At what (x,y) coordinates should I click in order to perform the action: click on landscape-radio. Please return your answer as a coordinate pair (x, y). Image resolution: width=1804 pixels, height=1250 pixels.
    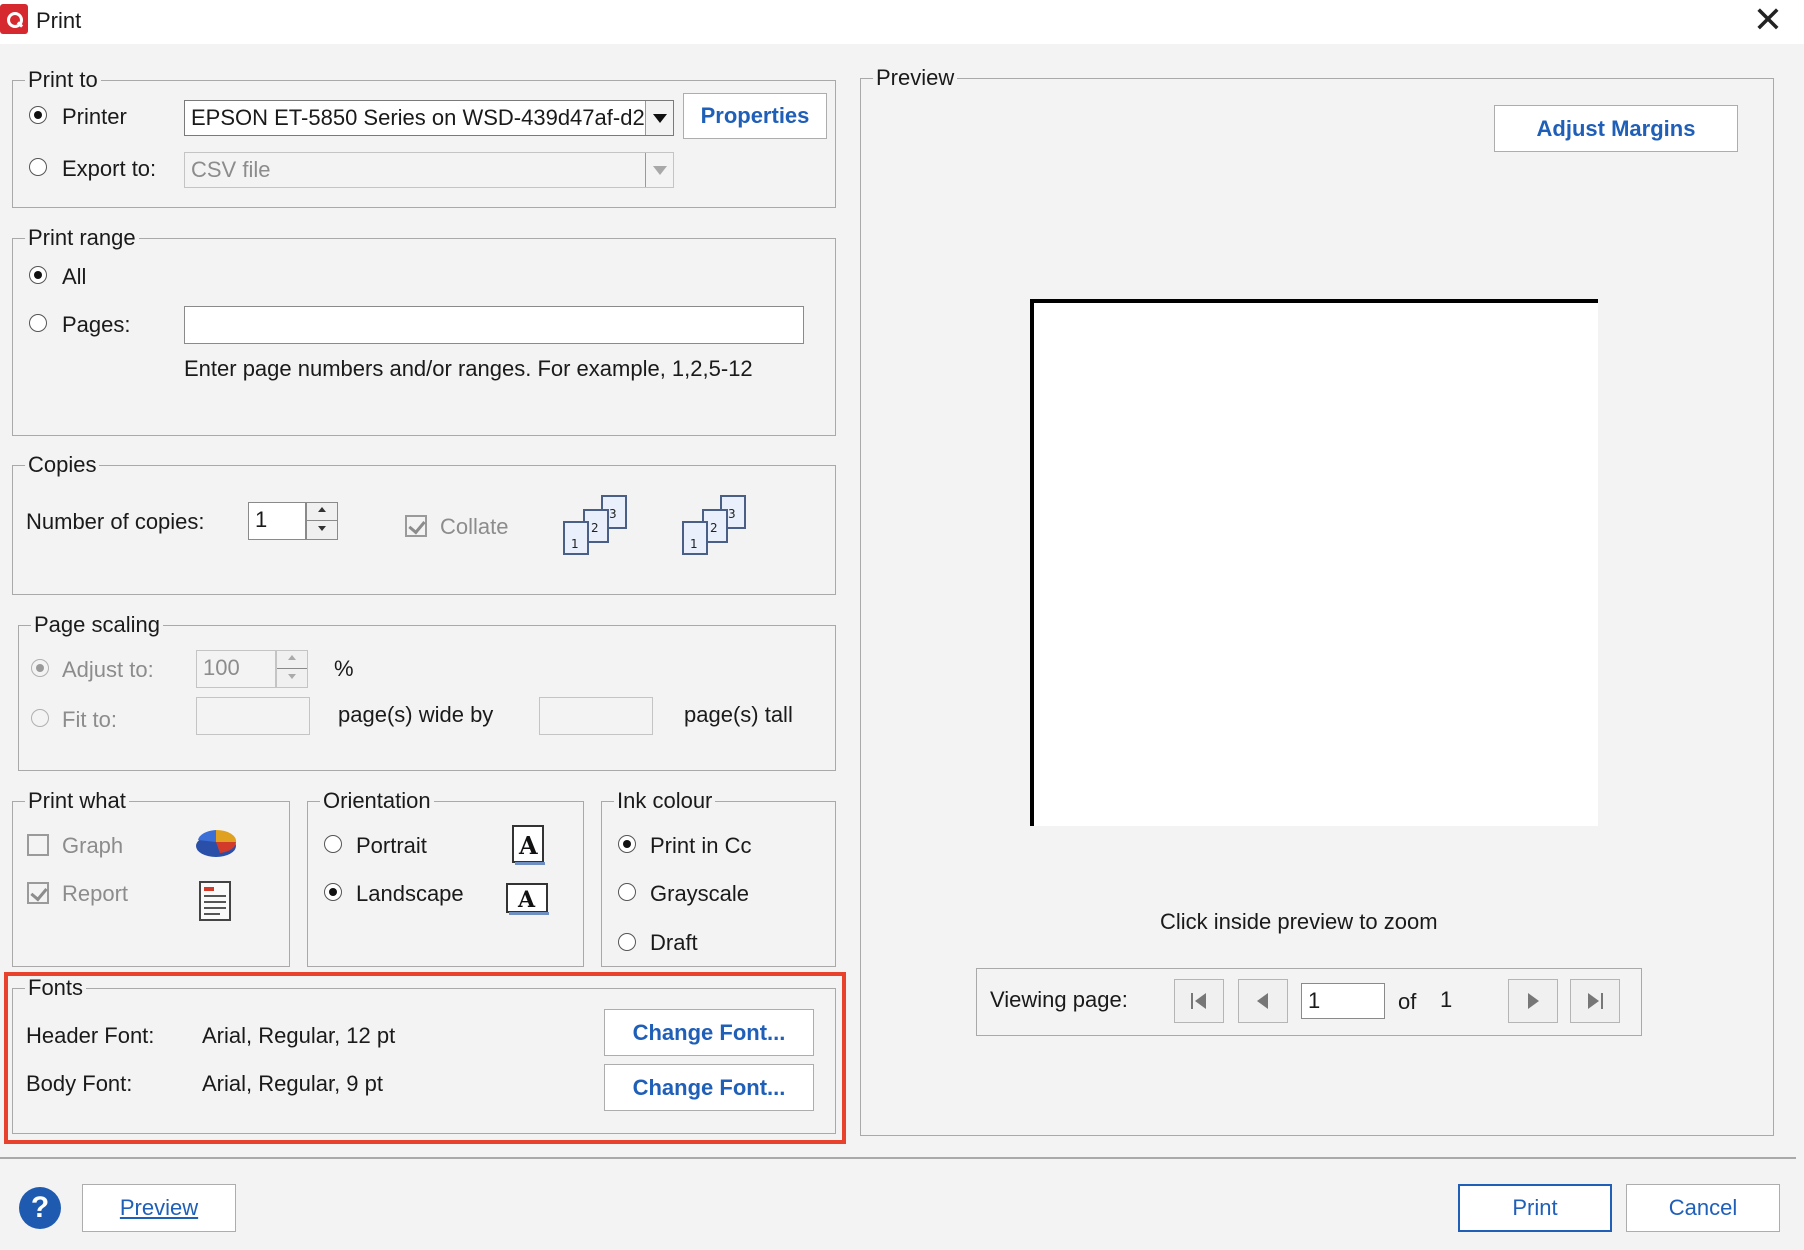
    Looking at the image, I should click on (333, 892).